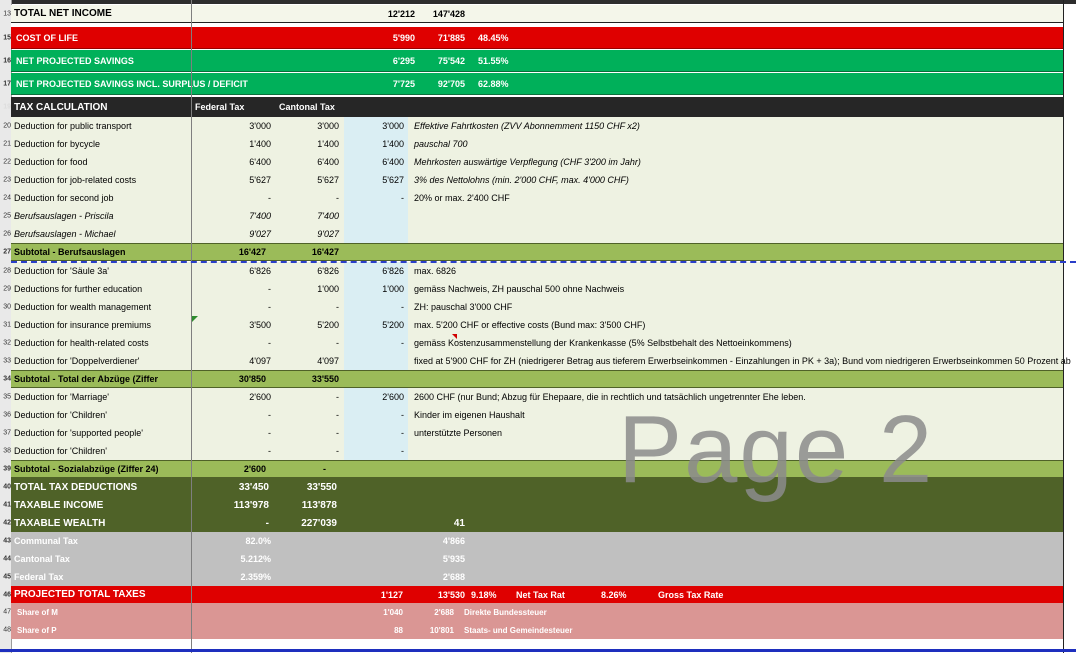 The width and height of the screenshot is (1076, 653). Describe the element at coordinates (374, 144) in the screenshot. I see `applied-value: 1'400` at that location.